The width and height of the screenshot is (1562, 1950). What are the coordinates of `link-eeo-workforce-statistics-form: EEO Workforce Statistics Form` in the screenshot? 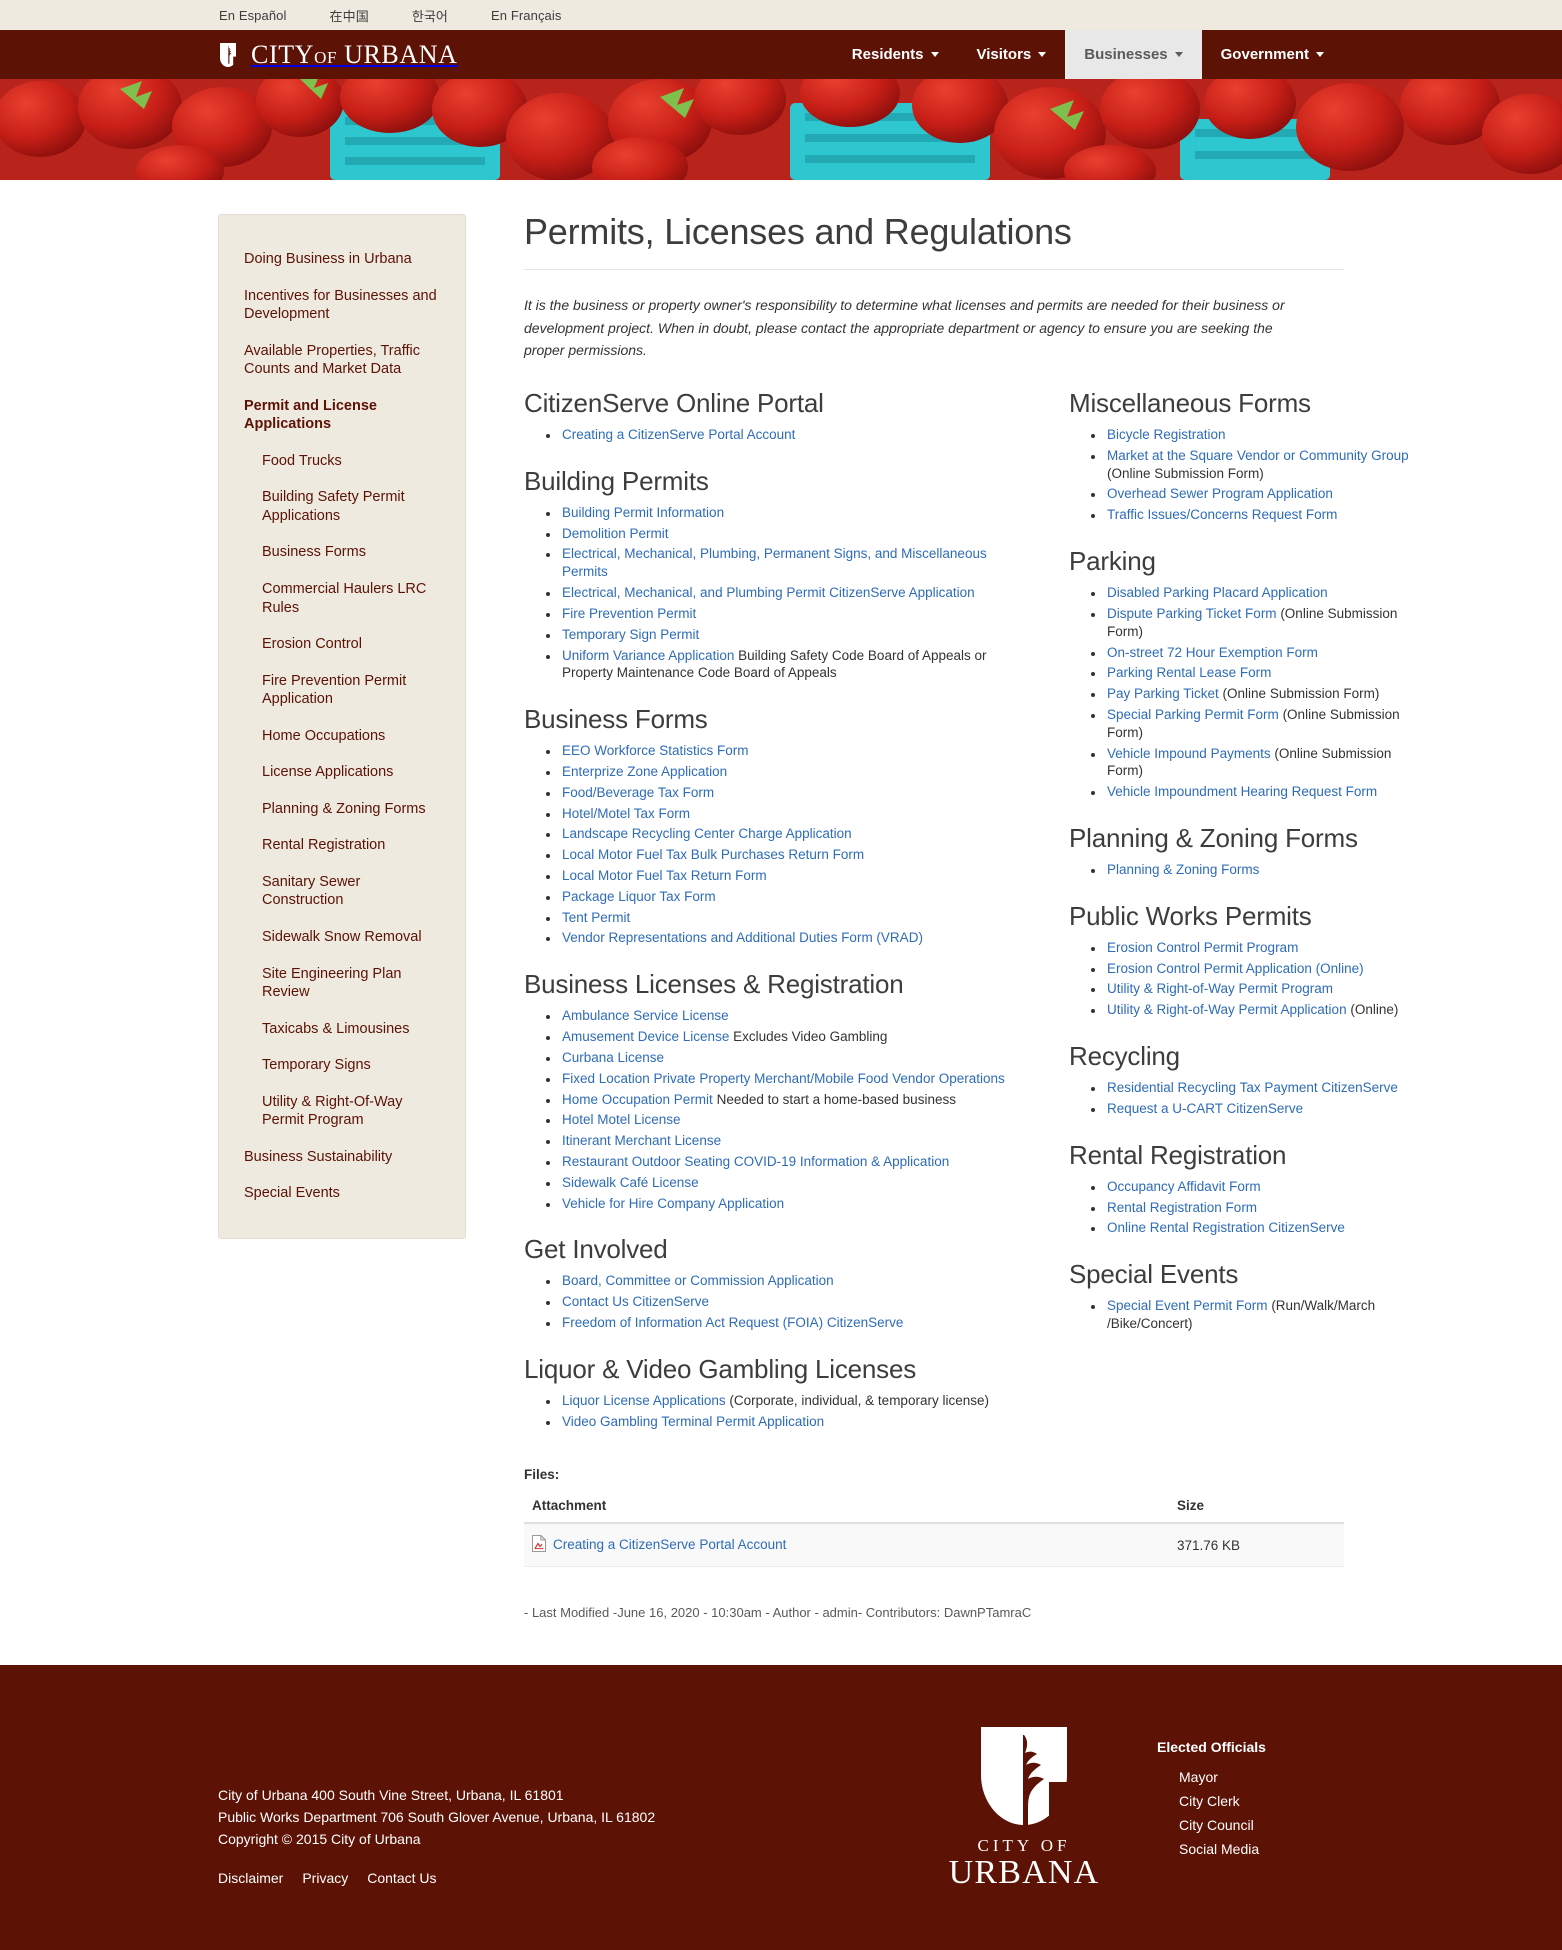 It's located at (655, 750).